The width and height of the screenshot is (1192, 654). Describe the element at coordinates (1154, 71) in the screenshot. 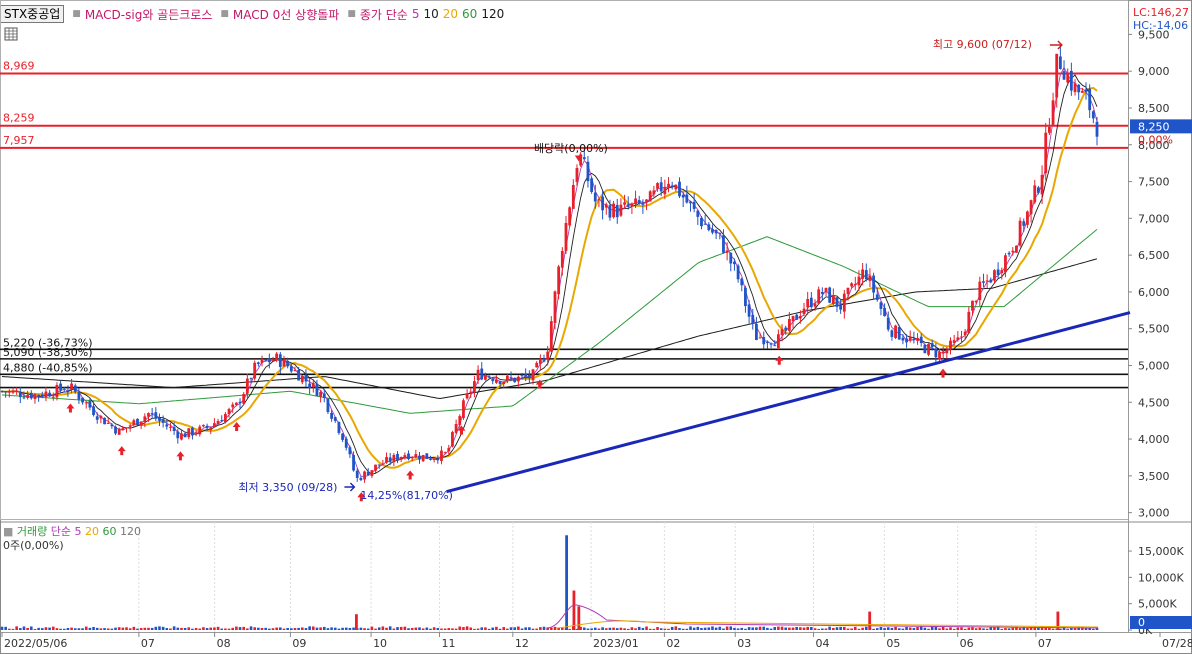

I see `y-tick-label: 9,000` at that location.